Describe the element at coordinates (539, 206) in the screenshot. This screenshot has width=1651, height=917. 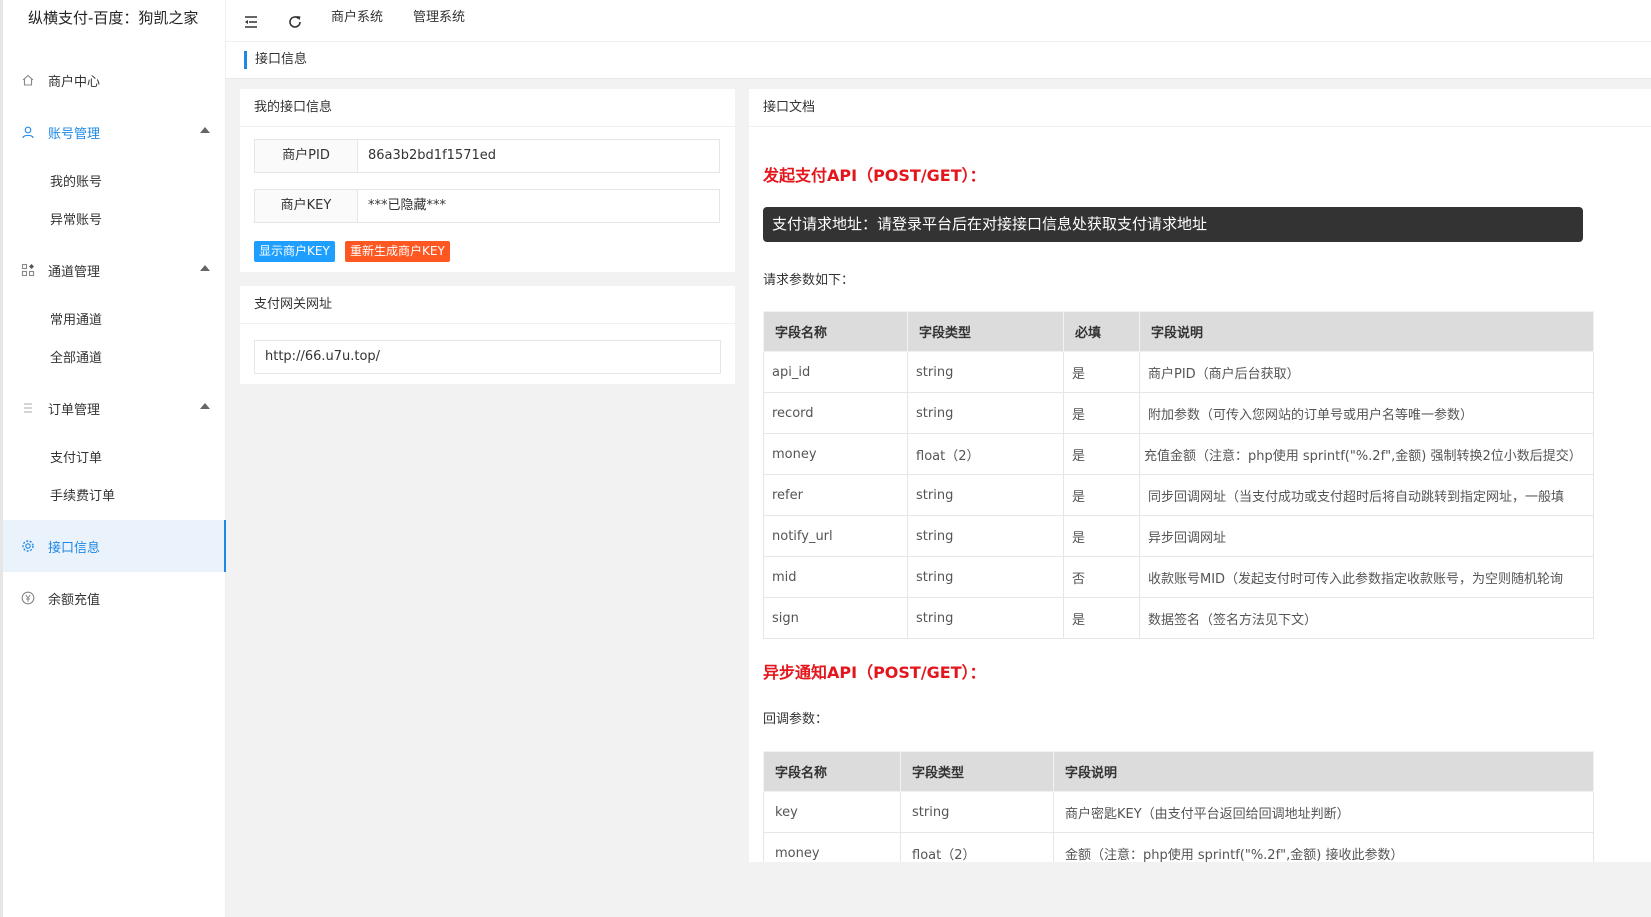
I see `merchant-key-input: ***已隐藏***` at that location.